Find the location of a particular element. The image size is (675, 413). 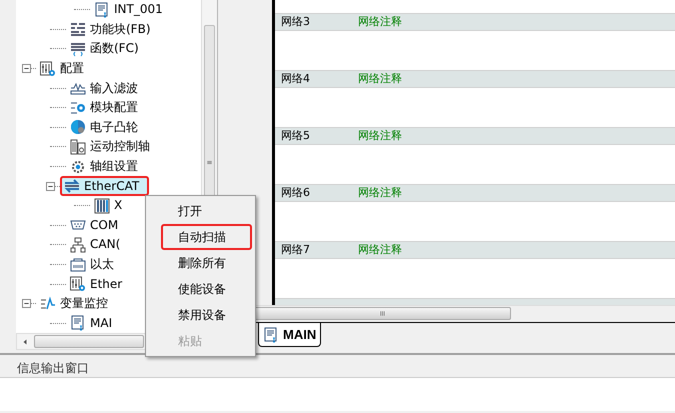

panel-title: 信息输出窗口 is located at coordinates (52, 368).